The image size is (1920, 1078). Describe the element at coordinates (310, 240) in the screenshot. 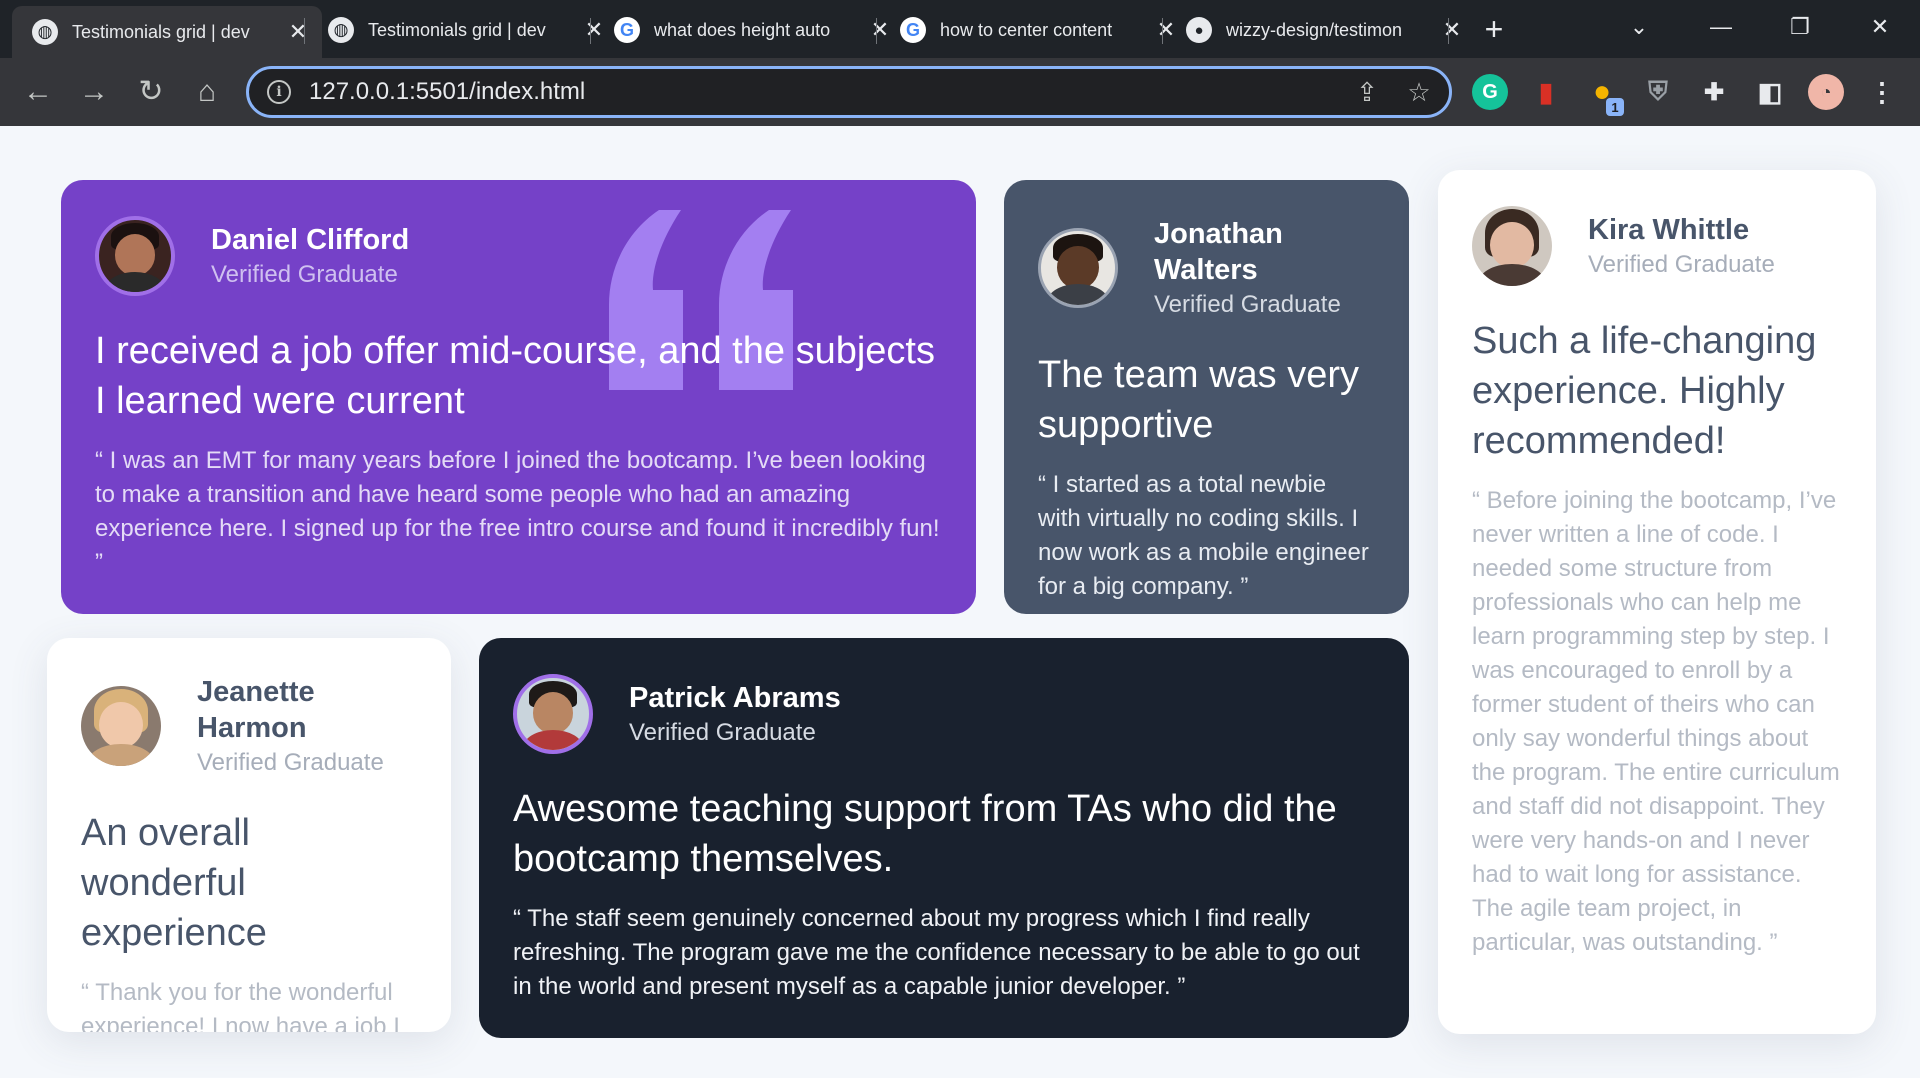

I see `author-name: Daniel Clifford` at that location.